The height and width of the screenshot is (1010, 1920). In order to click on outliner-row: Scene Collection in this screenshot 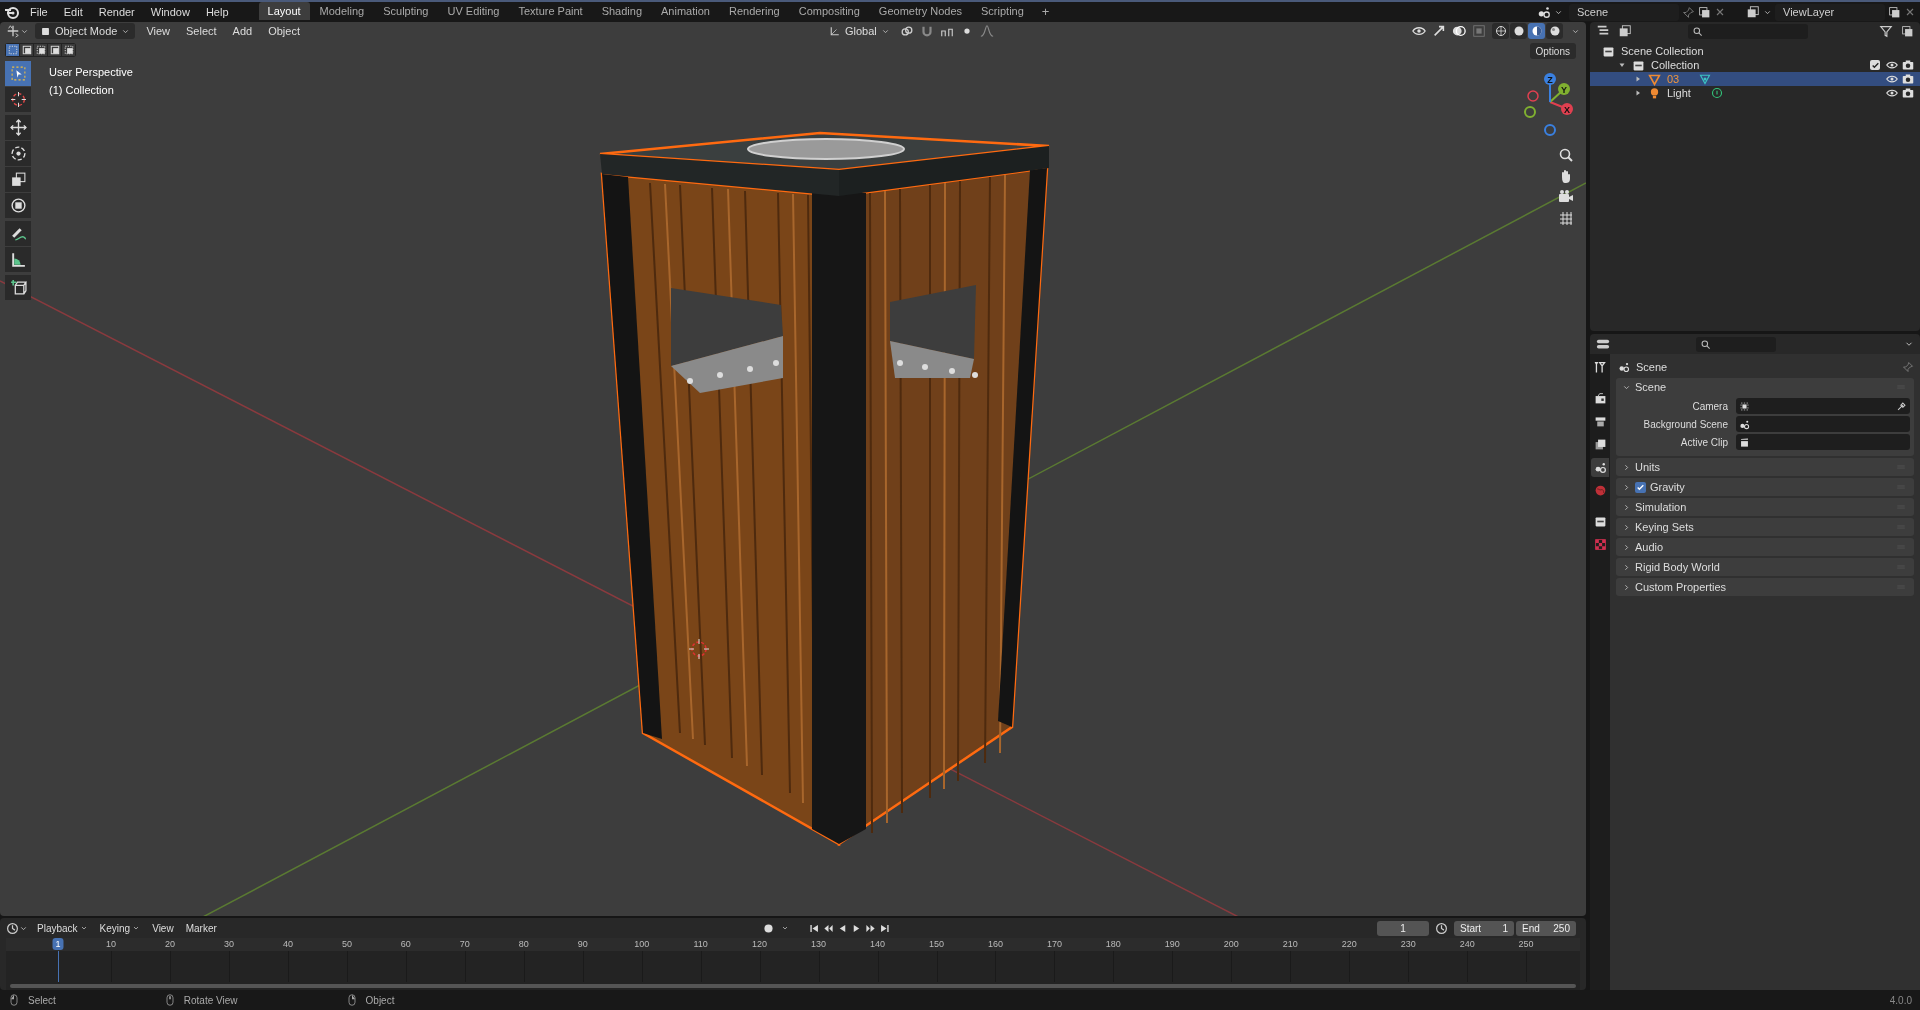, I will do `click(1755, 51)`.